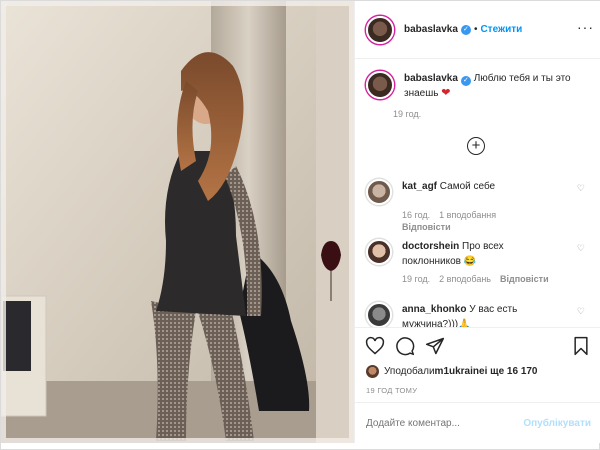  Describe the element at coordinates (405, 347) in the screenshot. I see `comment-icon` at that location.